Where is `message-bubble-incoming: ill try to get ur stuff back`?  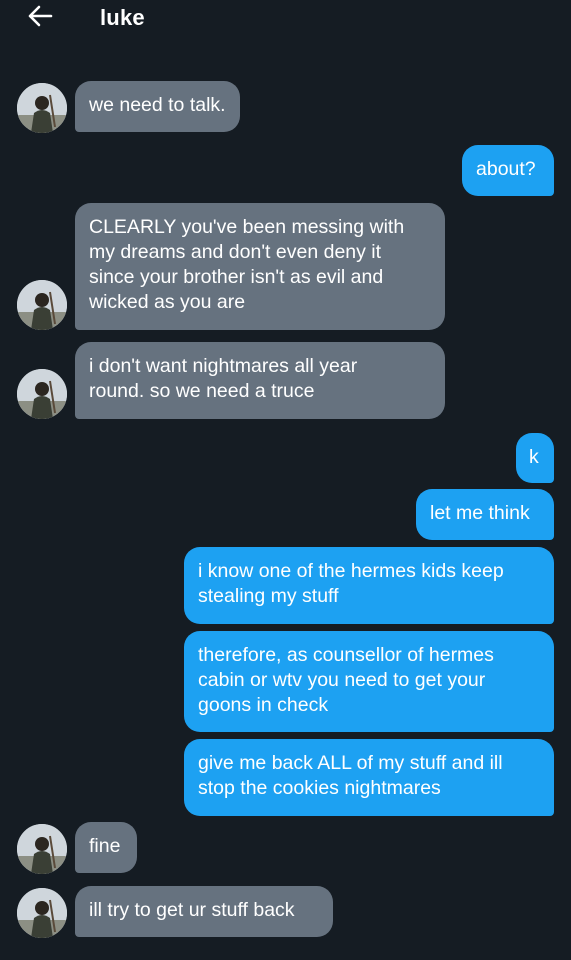
message-bubble-incoming: ill try to get ur stuff back is located at coordinates (204, 911).